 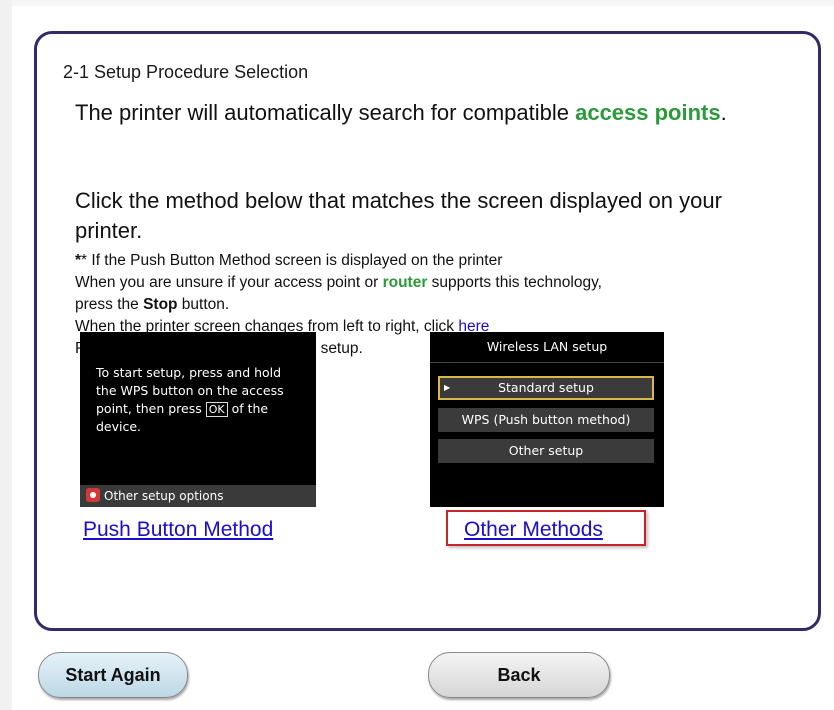 I want to click on stop-term: Stop, so click(x=160, y=304).